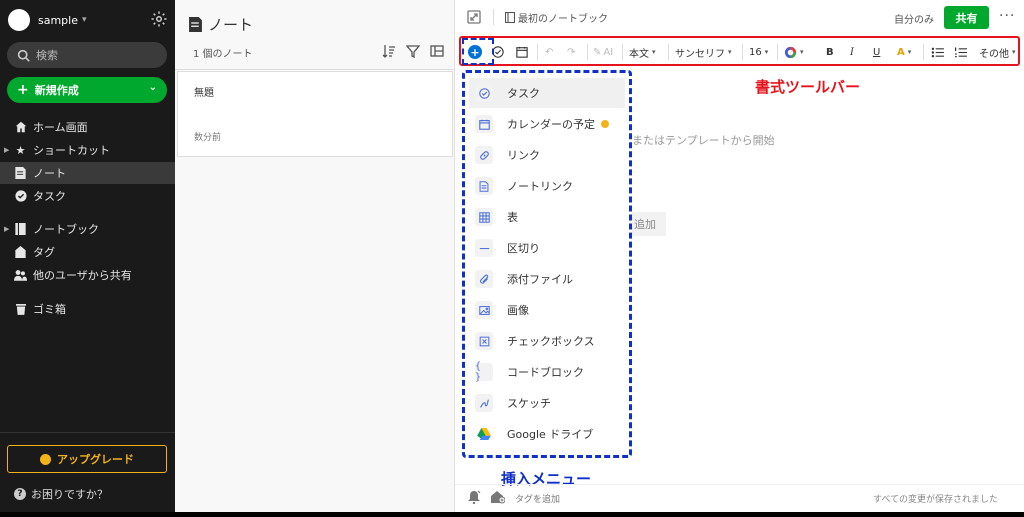 Image resolution: width=1024 pixels, height=517 pixels. I want to click on menu-item-table: 表, so click(547, 217).